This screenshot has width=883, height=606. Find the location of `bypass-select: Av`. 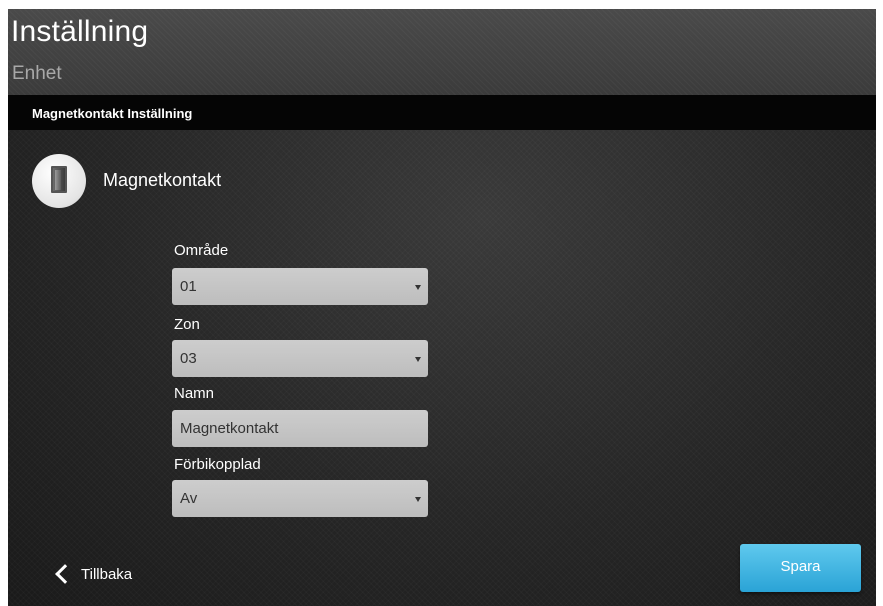

bypass-select: Av is located at coordinates (300, 498).